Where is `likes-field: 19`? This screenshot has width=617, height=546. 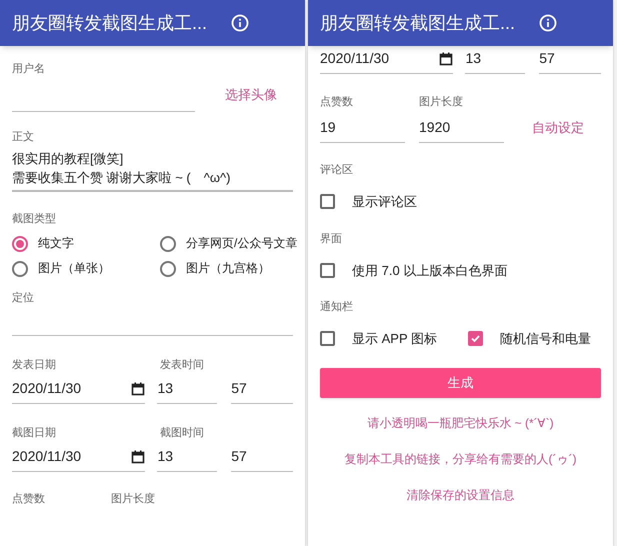
likes-field: 19 is located at coordinates (362, 130).